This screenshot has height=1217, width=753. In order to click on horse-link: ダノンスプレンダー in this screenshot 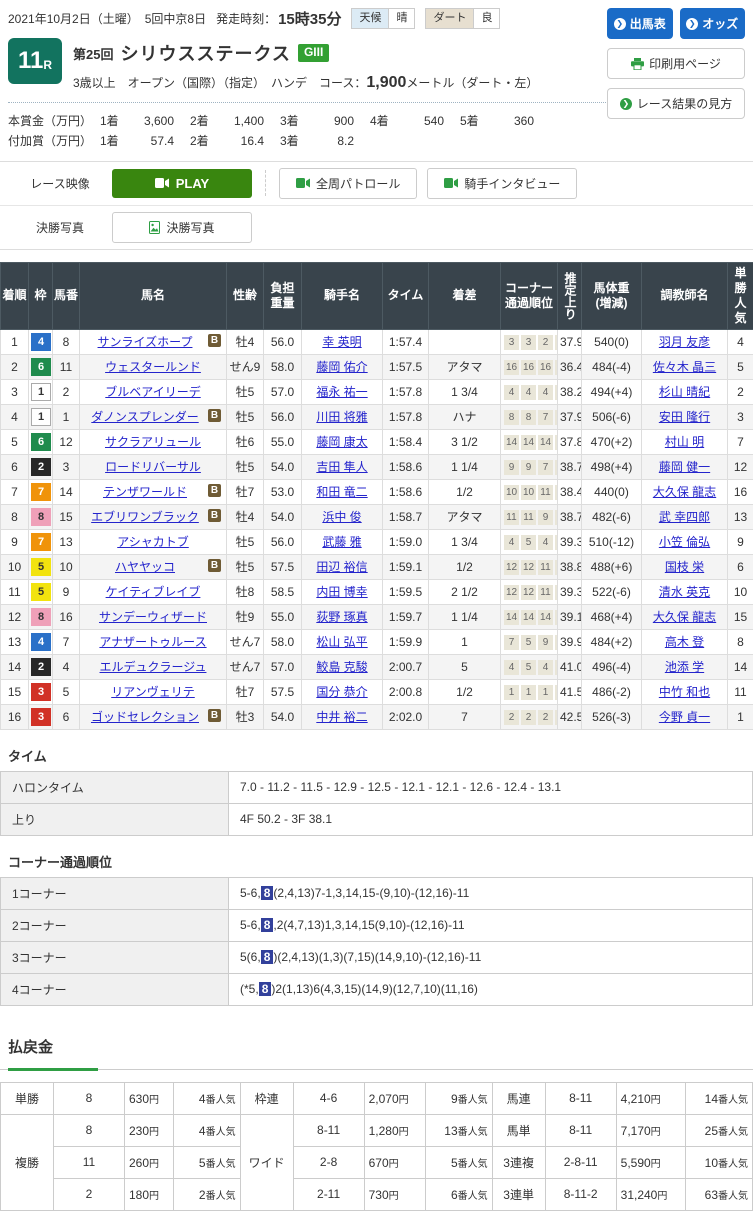, I will do `click(144, 417)`.